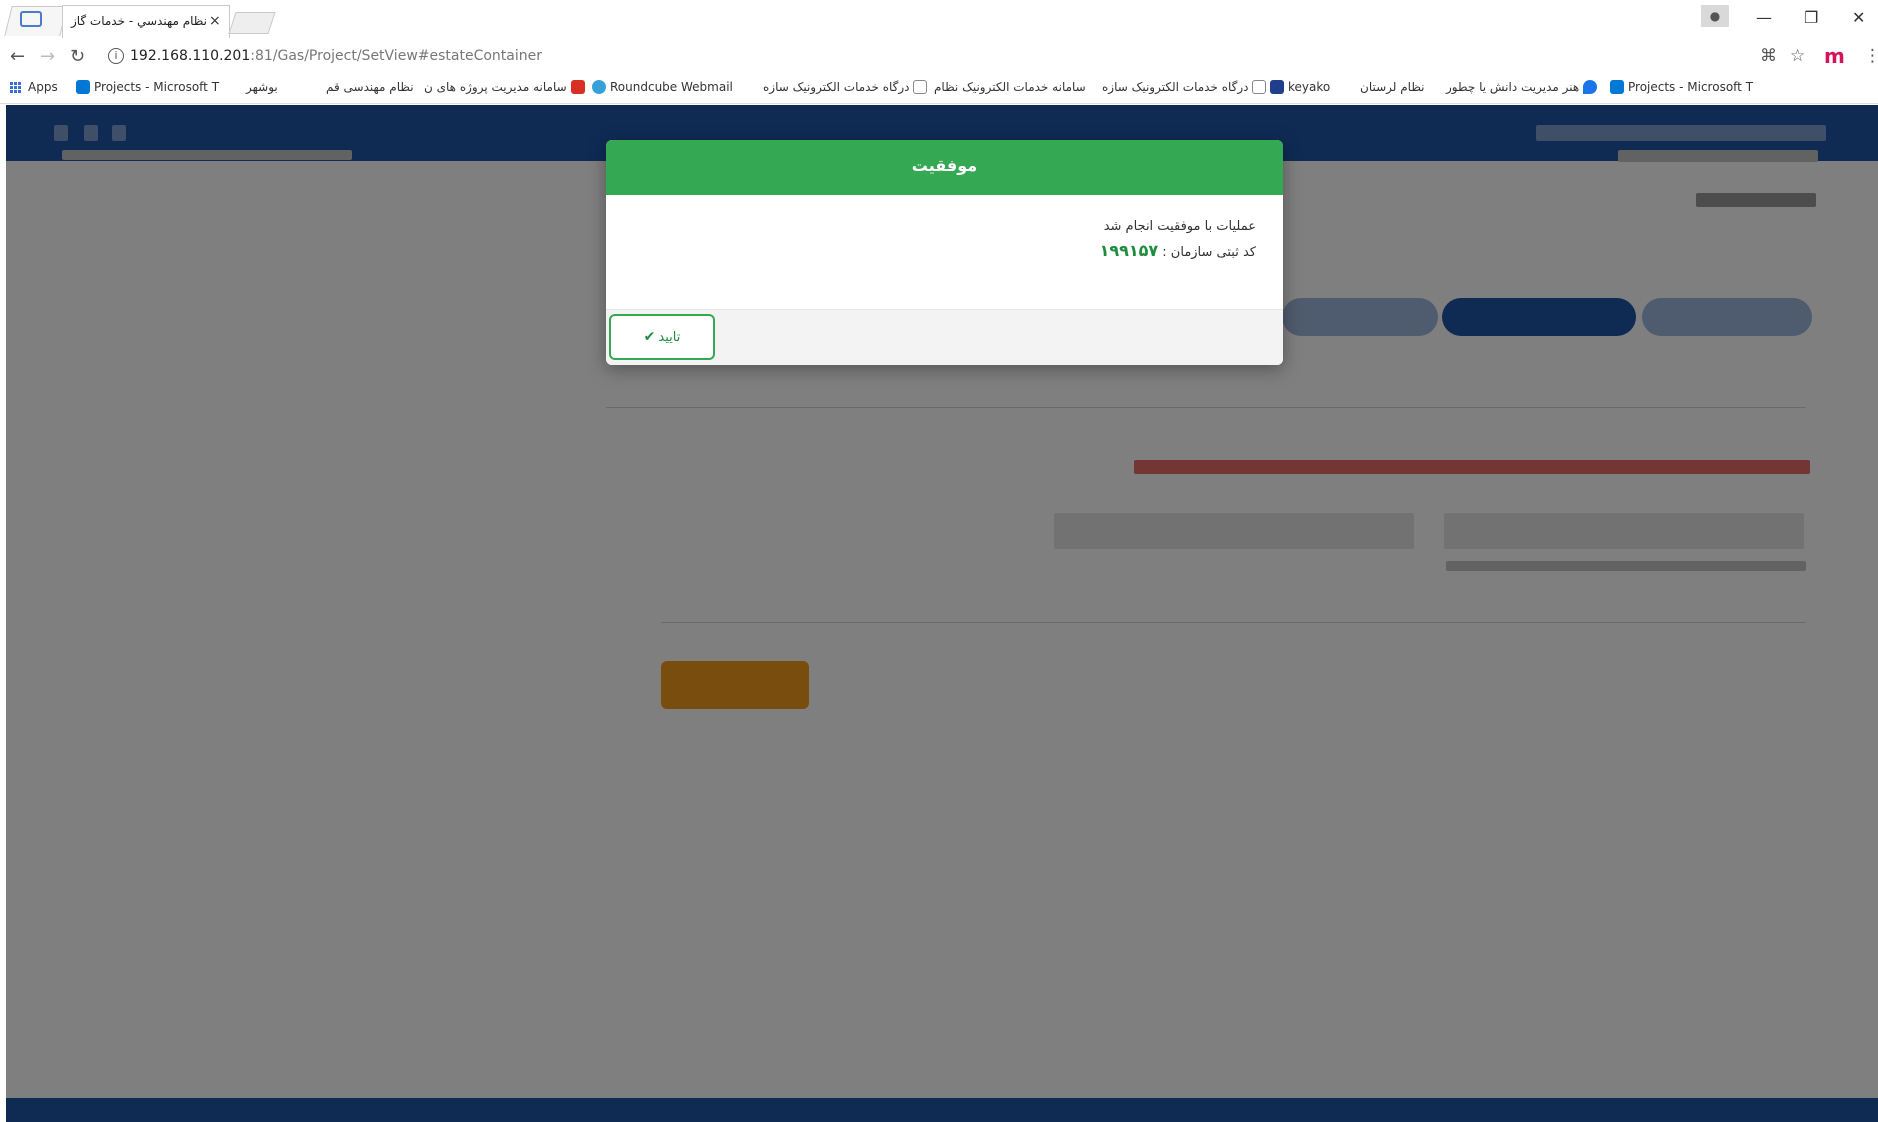 This screenshot has height=1122, width=1878. What do you see at coordinates (138, 21) in the screenshot?
I see `tab-title: نظام مهندسي - خدمات گاز` at bounding box center [138, 21].